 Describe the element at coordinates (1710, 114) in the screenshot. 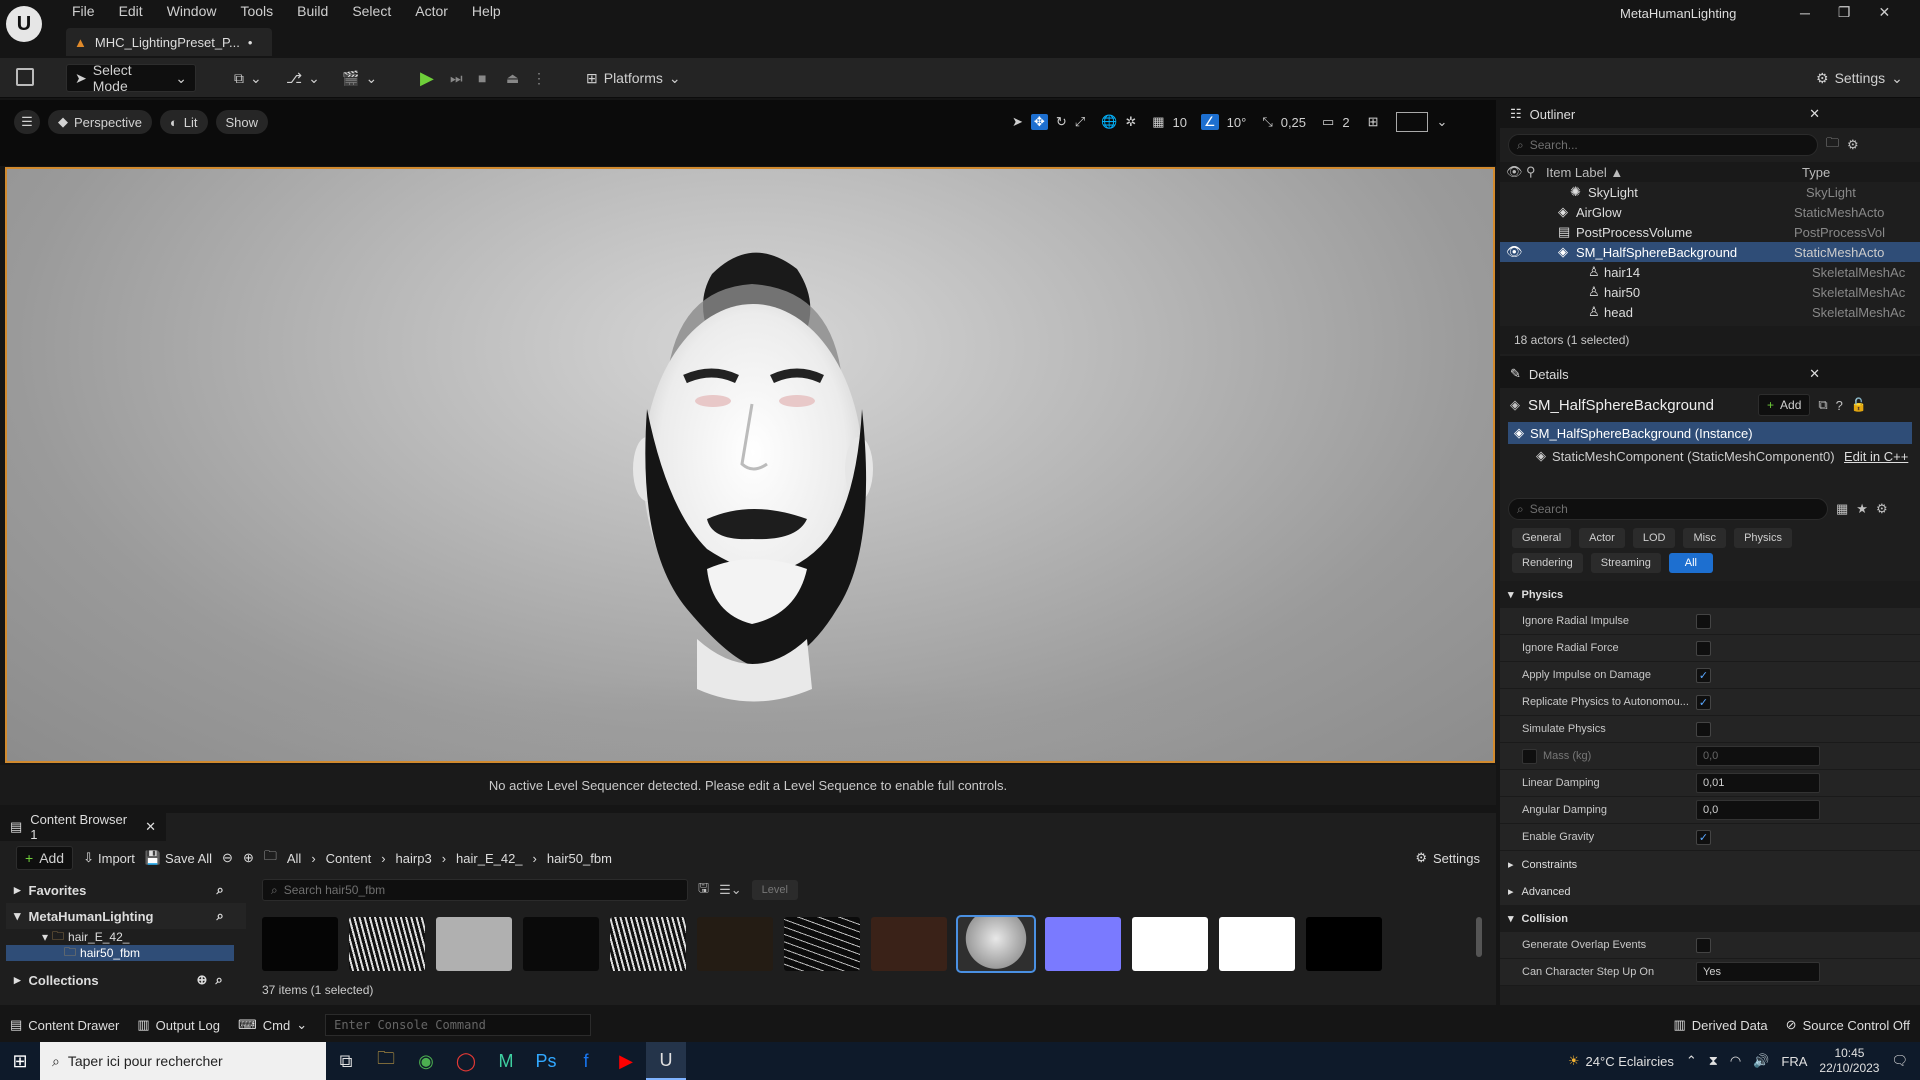

I see `outliner-tab: ☷ Outliner ✕` at that location.